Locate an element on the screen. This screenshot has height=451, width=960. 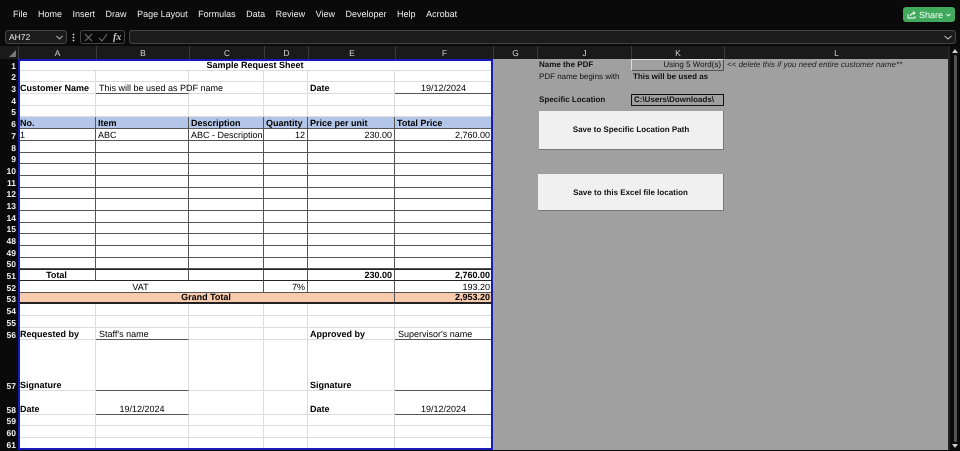
row-header: 48 is located at coordinates (9, 240).